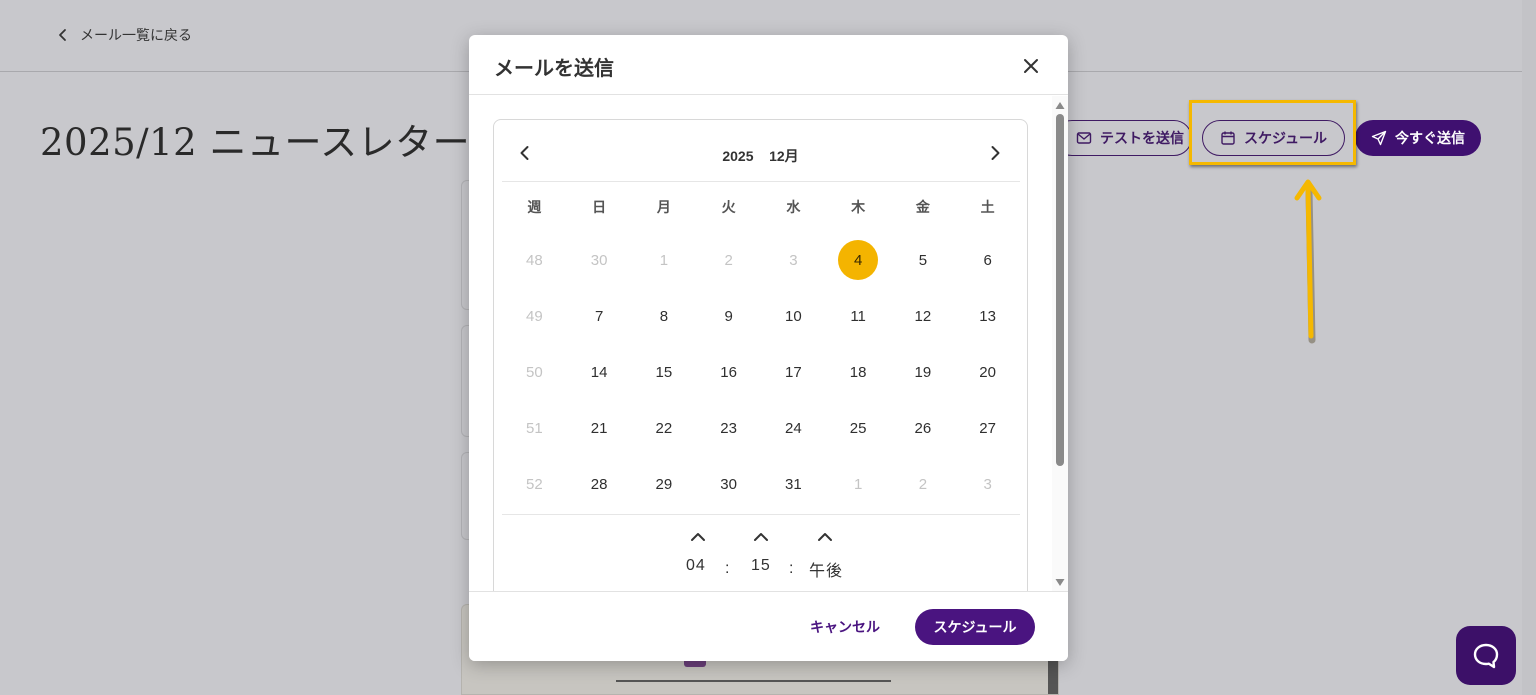  I want to click on weekday-header-row: 週日月火水木金土, so click(761, 207).